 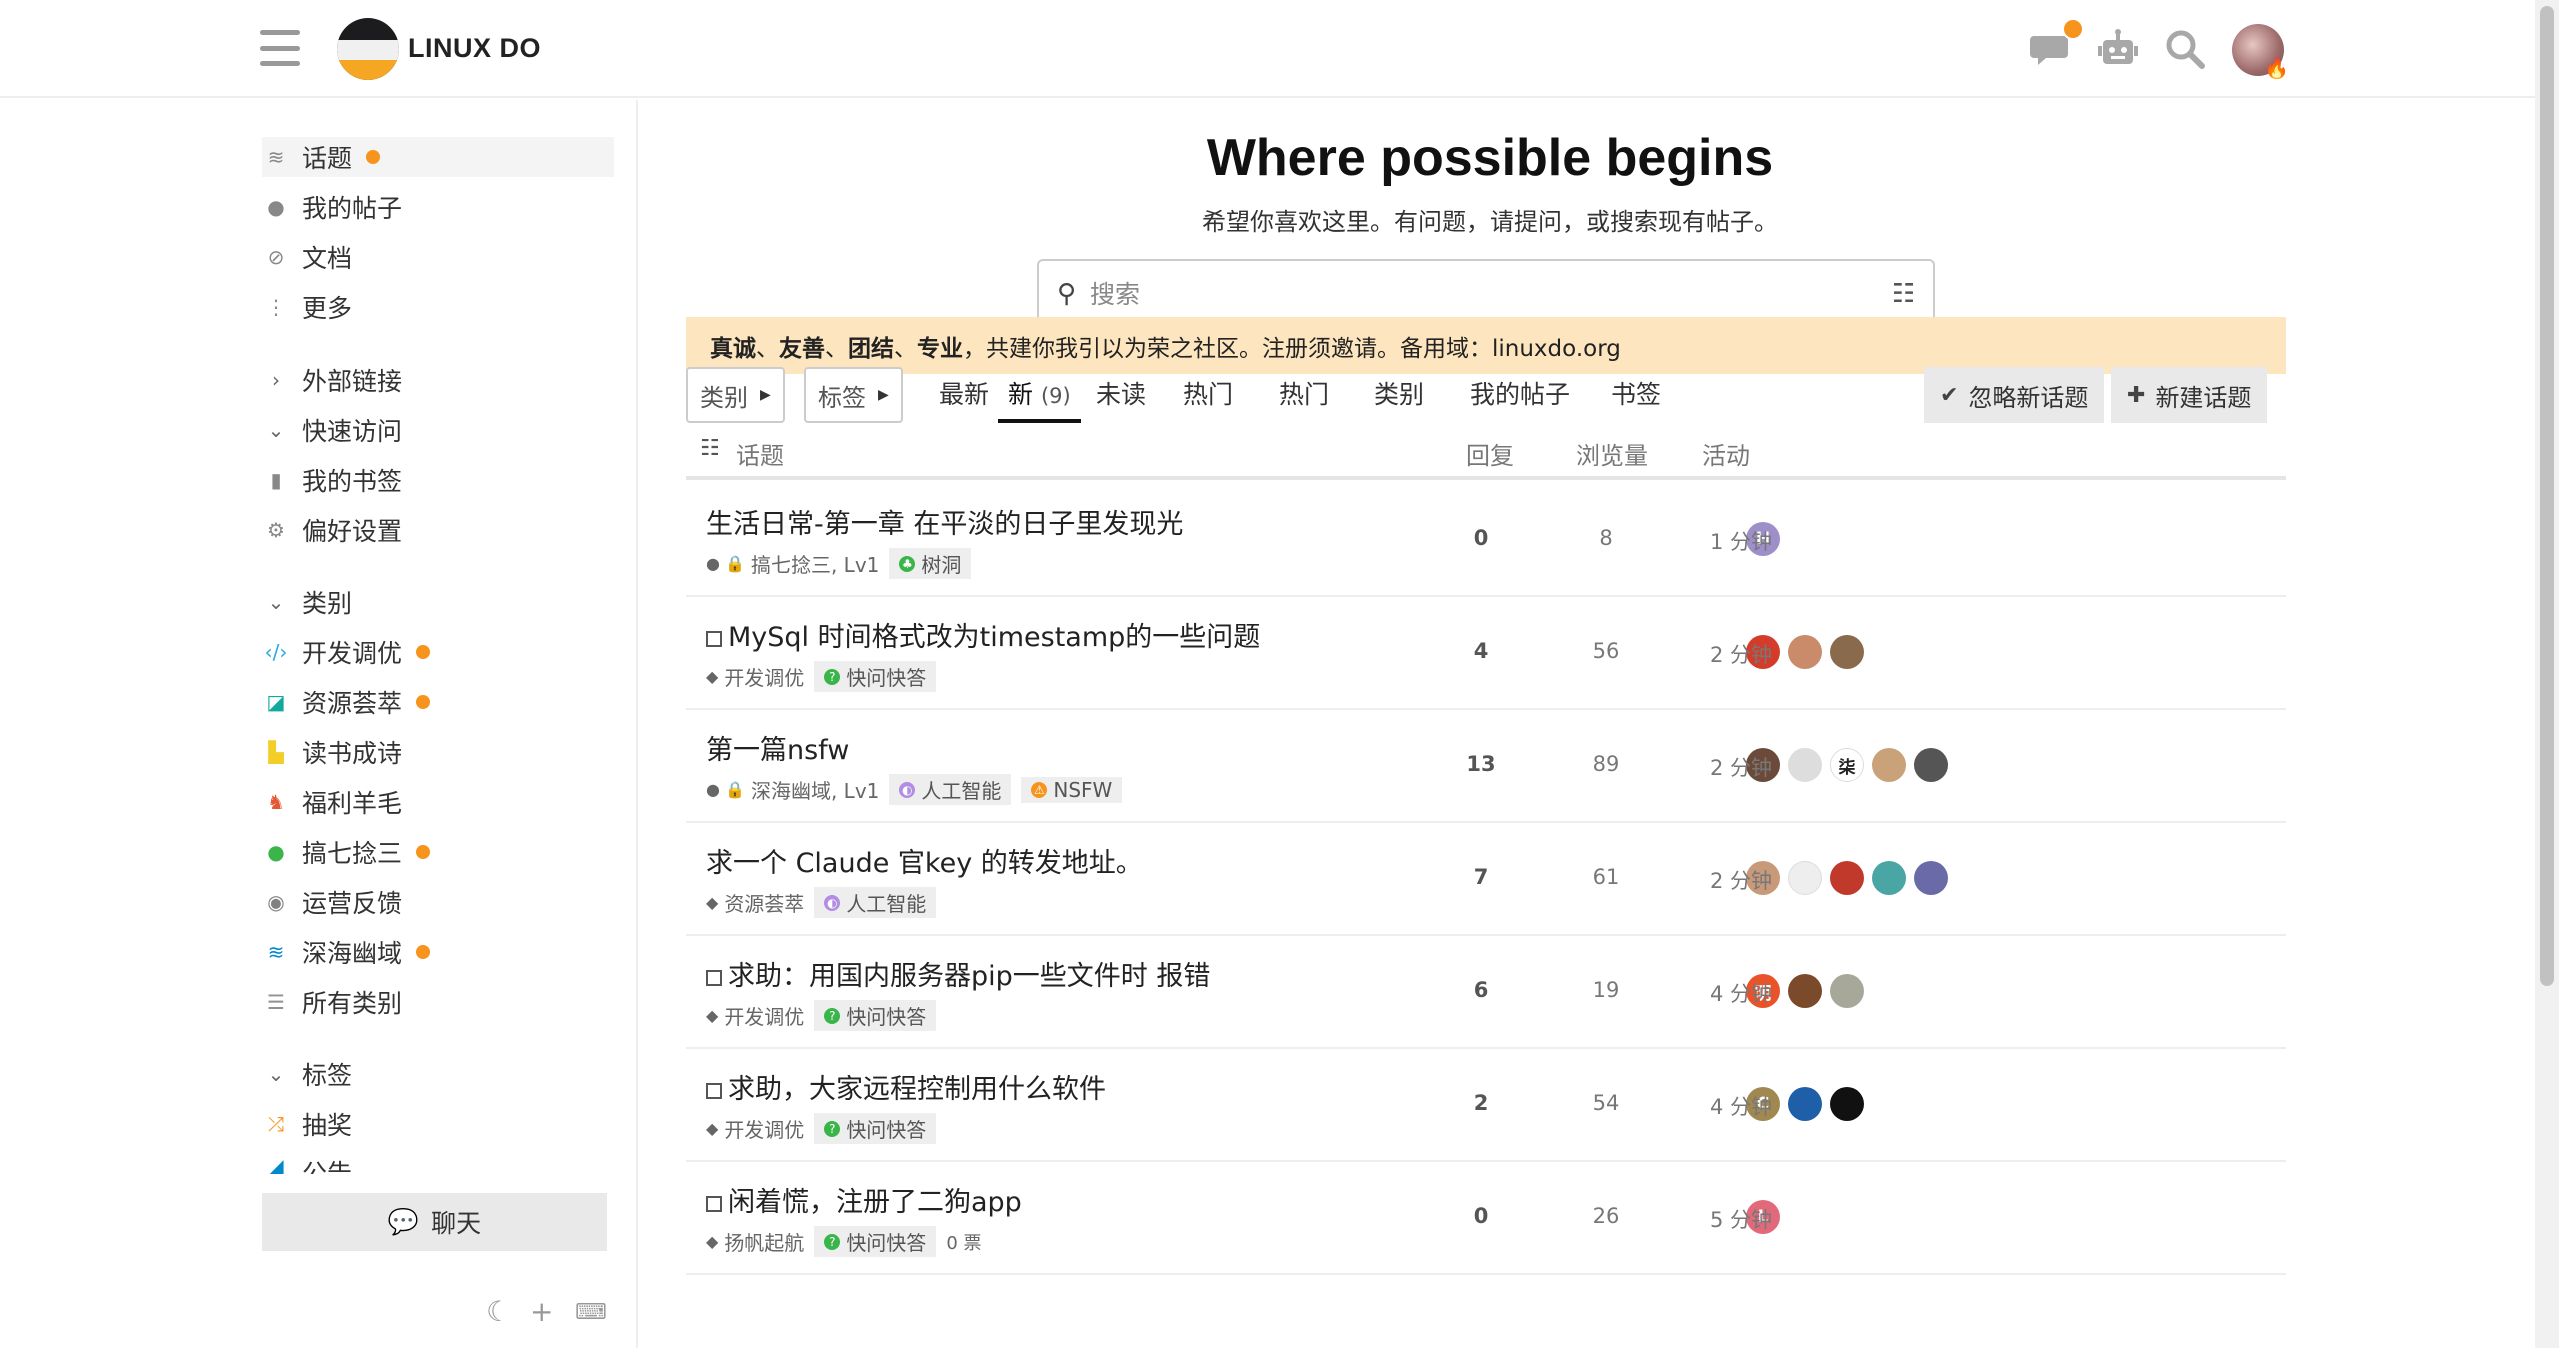 I want to click on topic-title: 第一篇nsfw, so click(x=777, y=747).